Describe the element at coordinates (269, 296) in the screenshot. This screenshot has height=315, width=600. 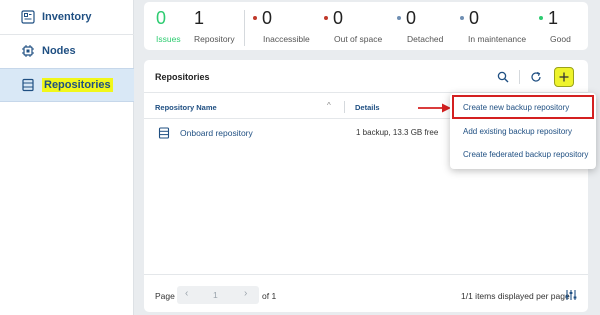
I see `page-count: of 1` at that location.